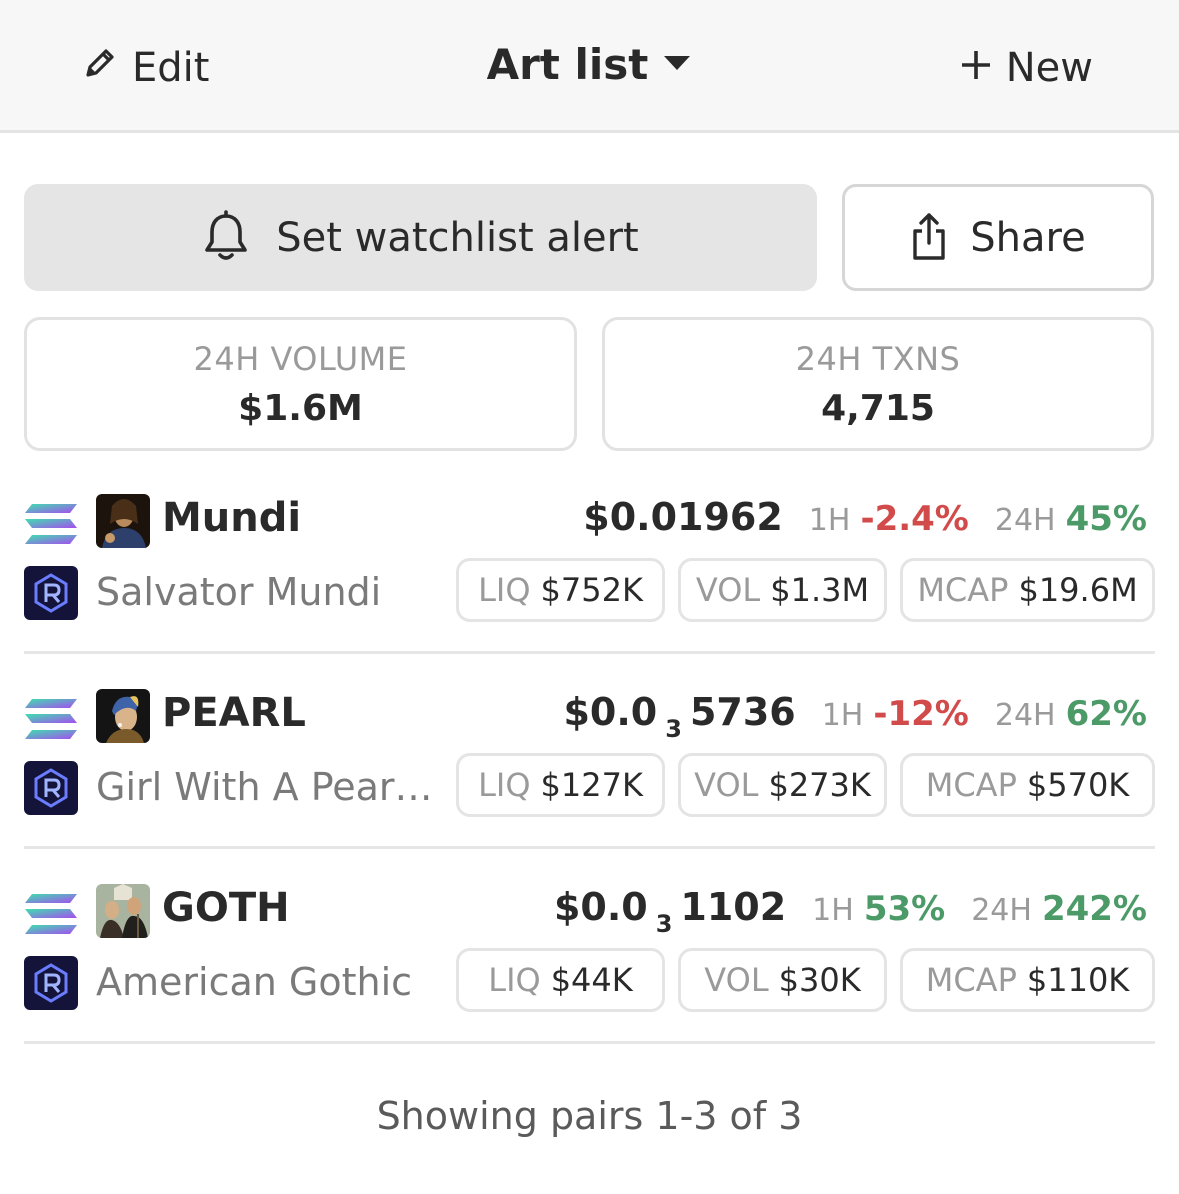 This screenshot has width=1179, height=1194. I want to click on liquidity-pill: LIQ $44K, so click(560, 980).